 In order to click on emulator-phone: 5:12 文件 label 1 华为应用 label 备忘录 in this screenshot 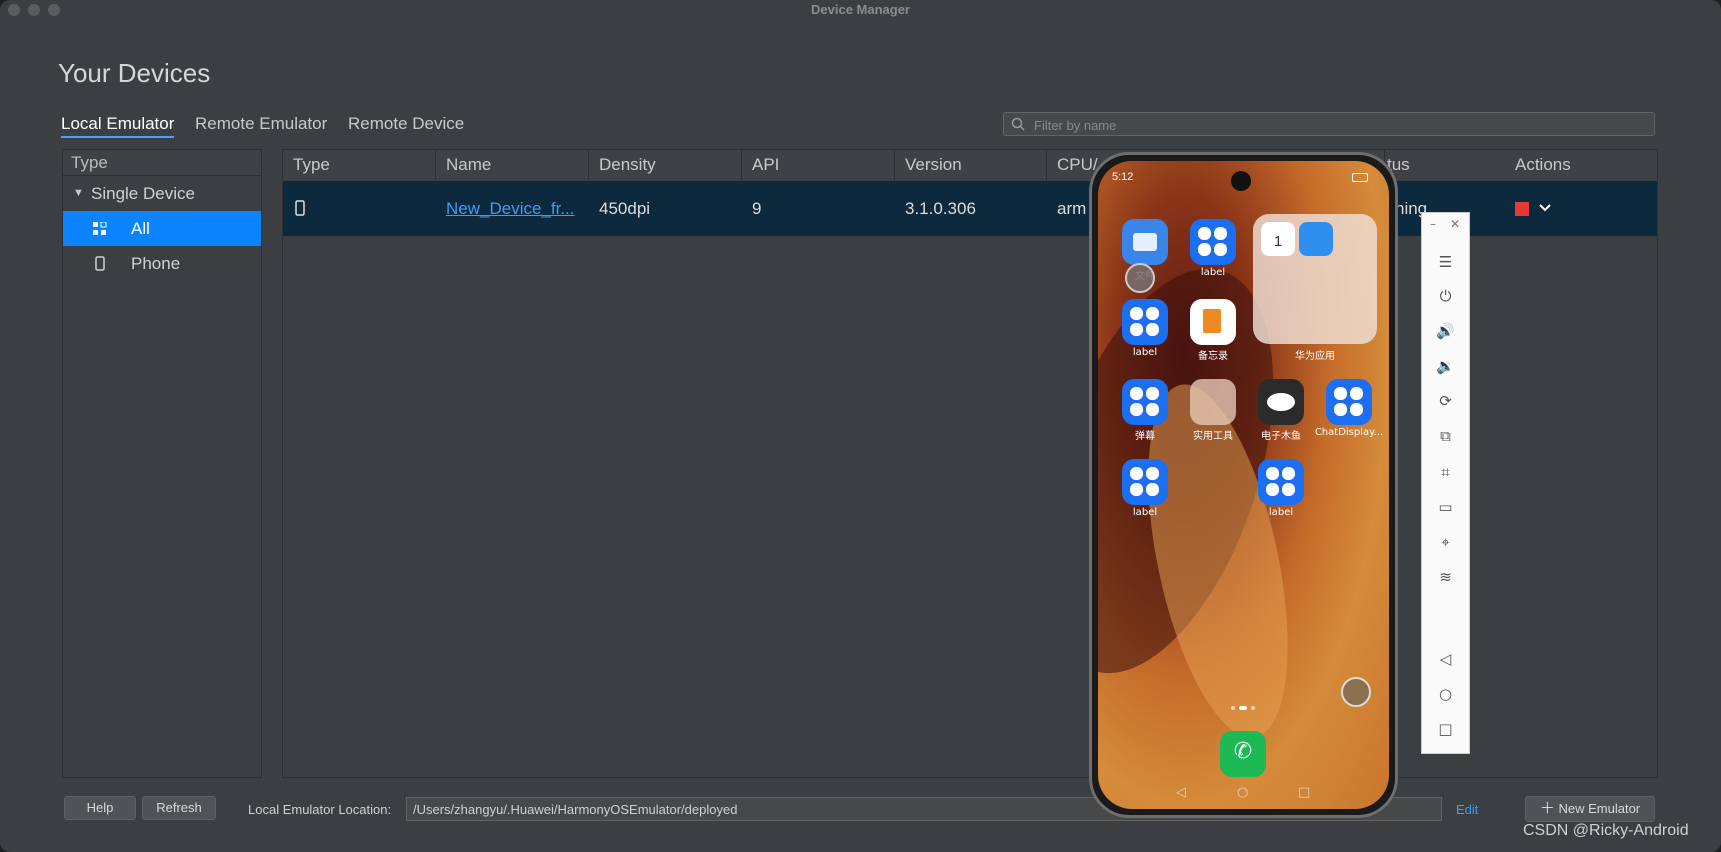, I will do `click(1243, 485)`.